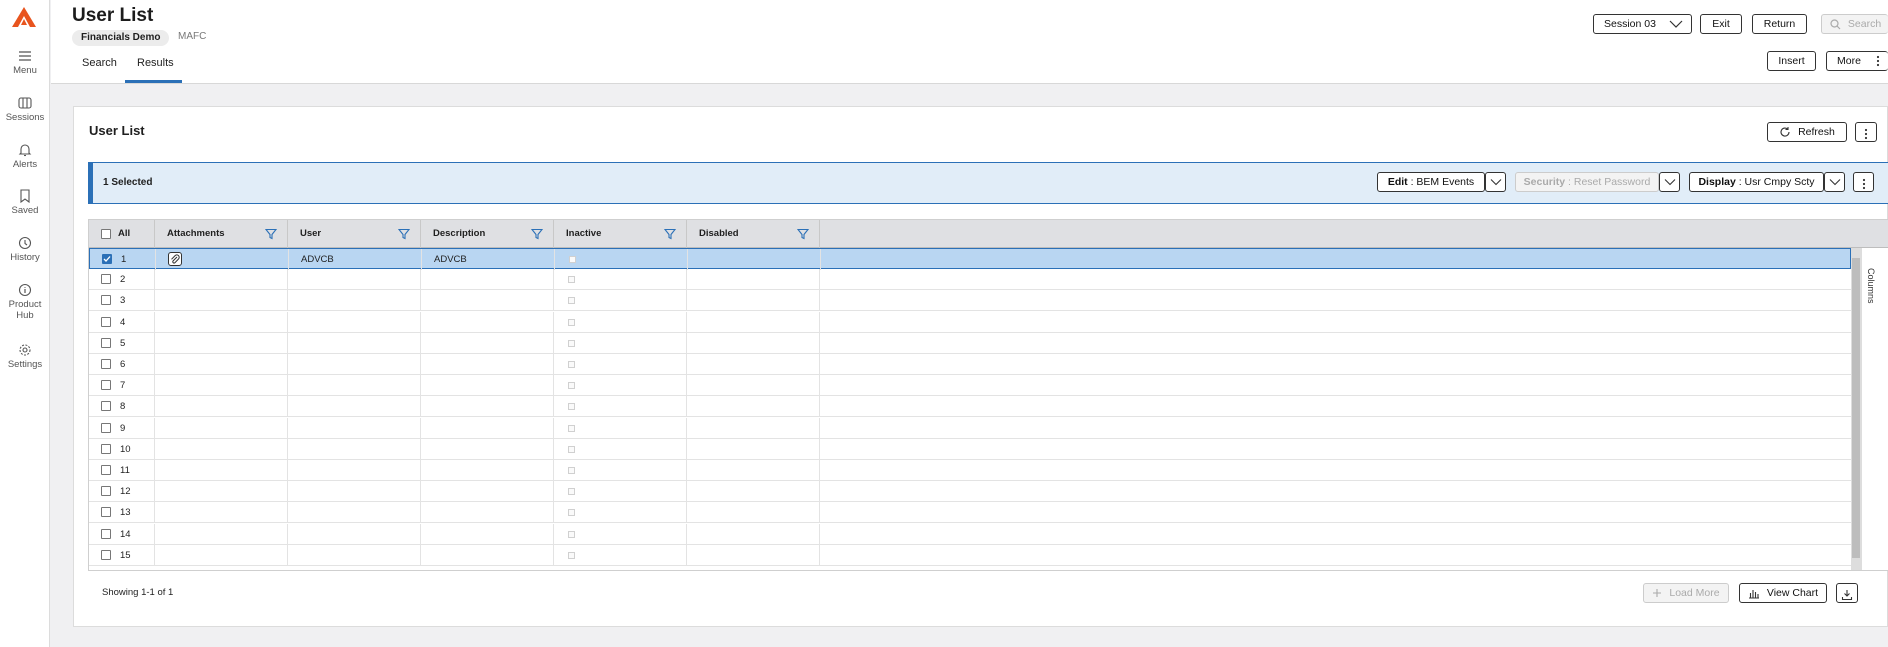 The height and width of the screenshot is (647, 1888). What do you see at coordinates (1587, 182) in the screenshot?
I see `security-reset-password-button: Security : Reset Password` at bounding box center [1587, 182].